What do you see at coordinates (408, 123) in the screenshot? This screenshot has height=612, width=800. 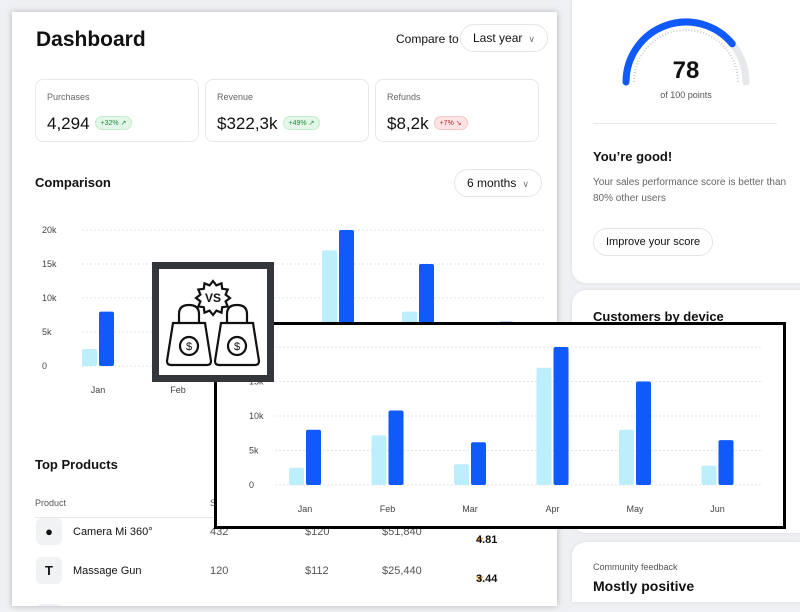 I see `kpi-value: $8,2k` at bounding box center [408, 123].